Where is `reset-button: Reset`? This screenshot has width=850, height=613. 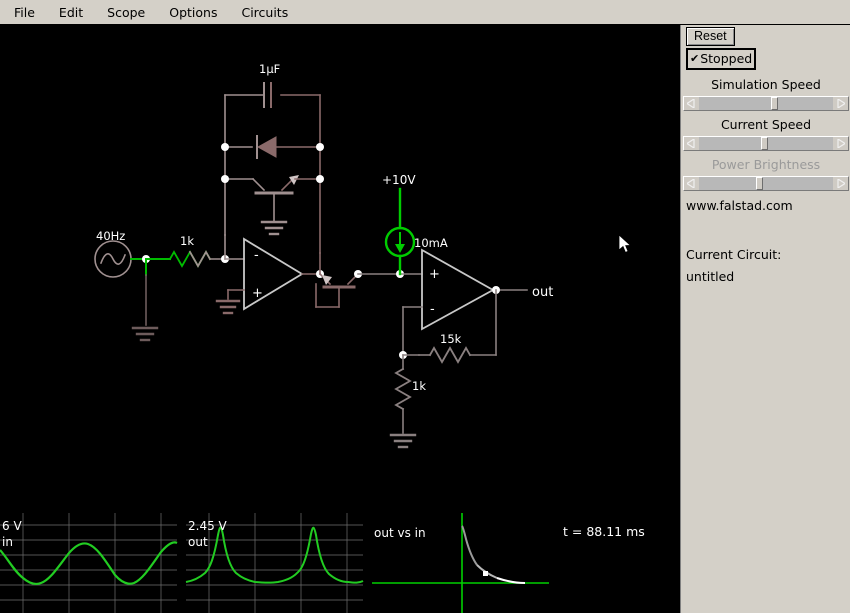 reset-button: Reset is located at coordinates (710, 36).